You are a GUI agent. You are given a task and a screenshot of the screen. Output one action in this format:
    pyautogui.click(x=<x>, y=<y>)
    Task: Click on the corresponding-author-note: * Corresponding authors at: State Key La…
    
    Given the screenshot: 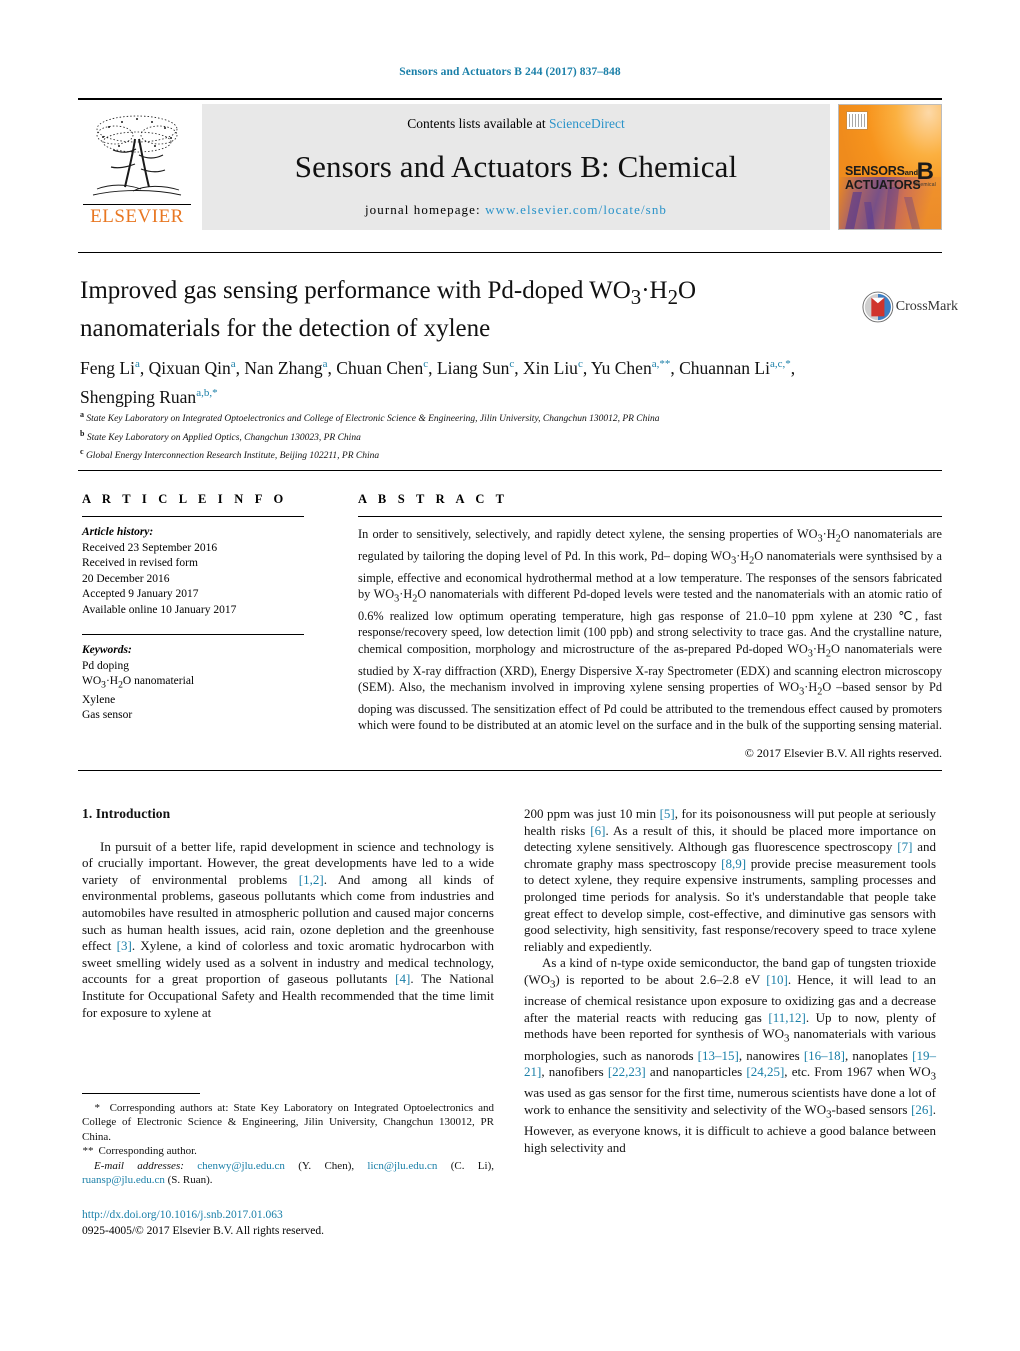 What is the action you would take?
    pyautogui.click(x=288, y=1122)
    